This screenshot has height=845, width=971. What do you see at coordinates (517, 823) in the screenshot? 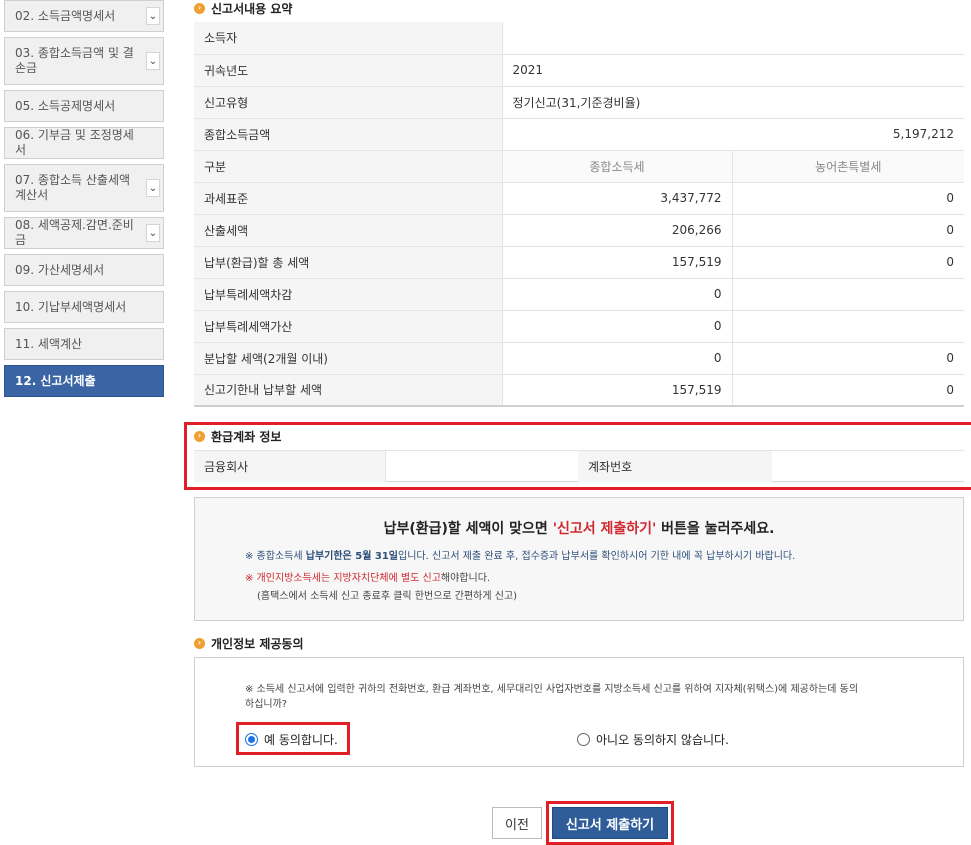
I see `previous-button: 이전` at bounding box center [517, 823].